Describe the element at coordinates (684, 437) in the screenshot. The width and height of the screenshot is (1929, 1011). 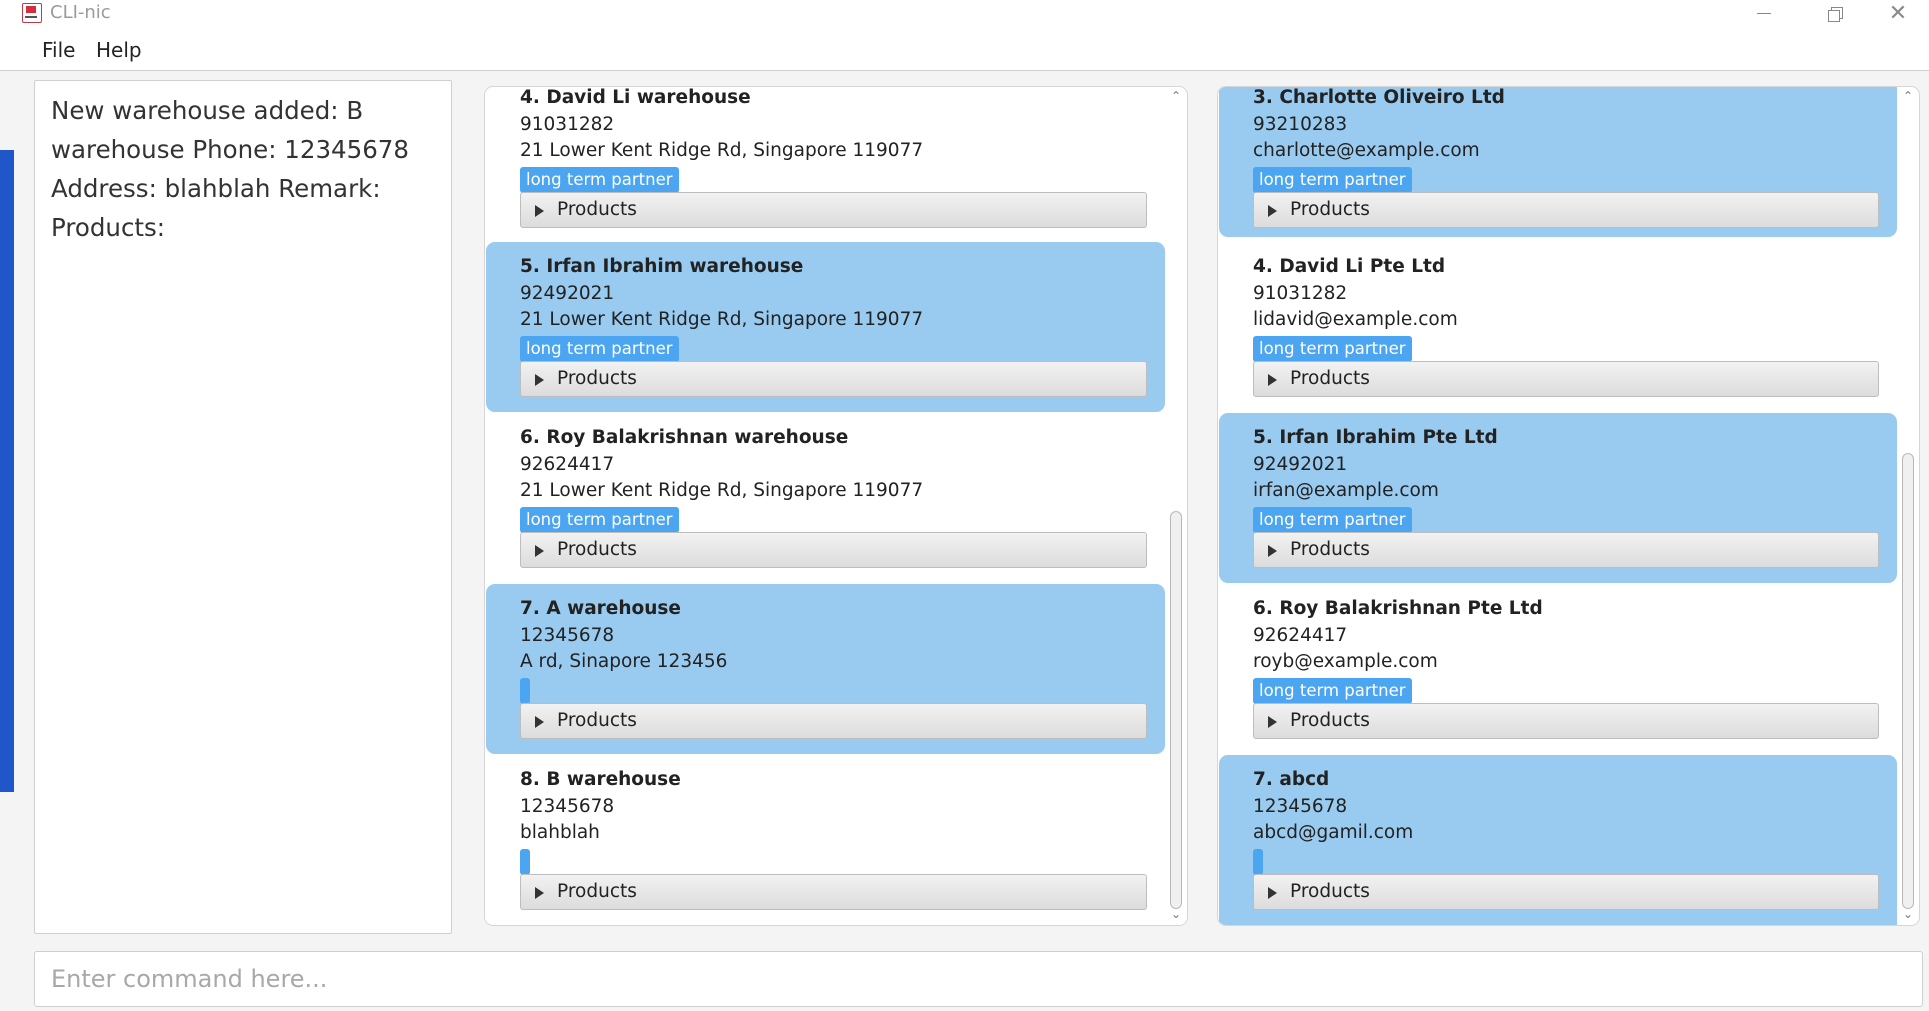
I see `card-title: 6. Roy Balakrishnan warehouse` at that location.